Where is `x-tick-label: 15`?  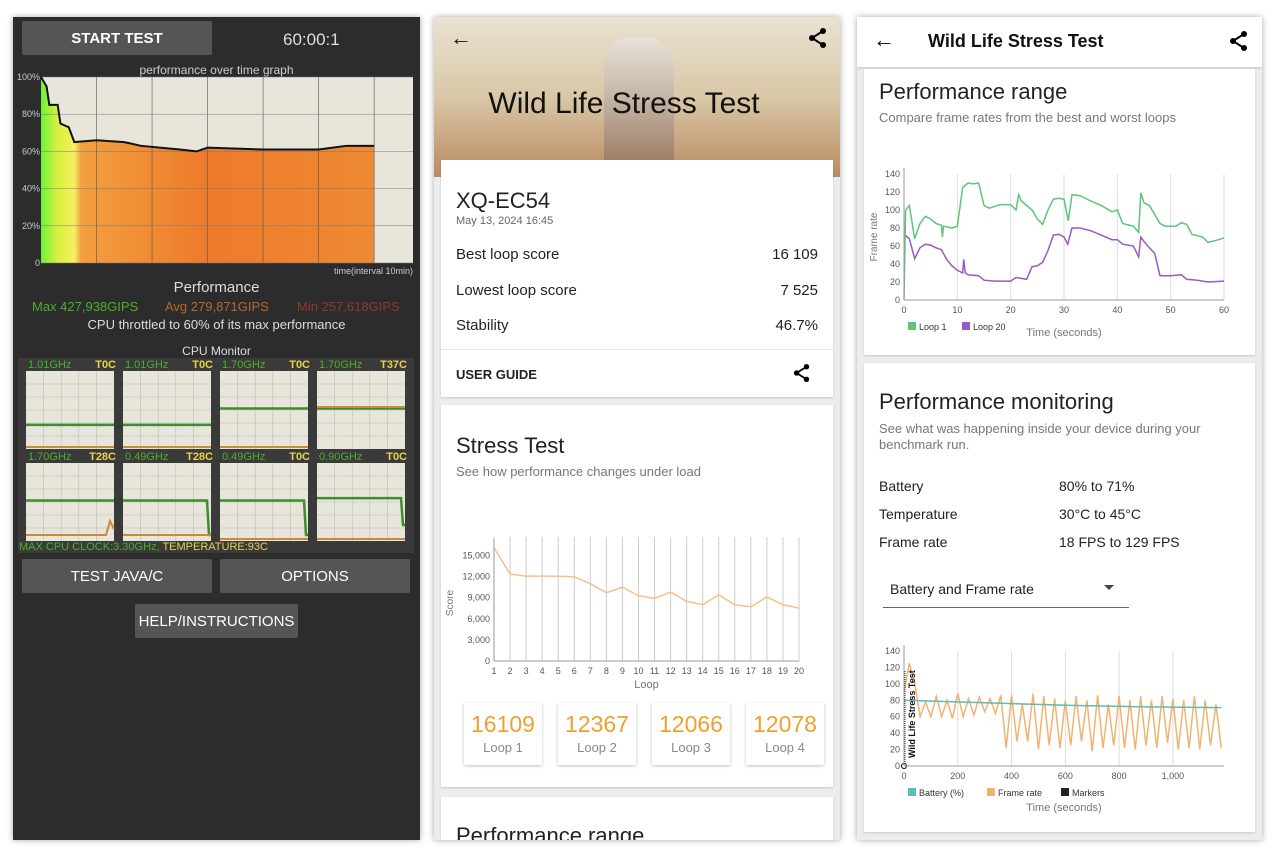
x-tick-label: 15 is located at coordinates (719, 671).